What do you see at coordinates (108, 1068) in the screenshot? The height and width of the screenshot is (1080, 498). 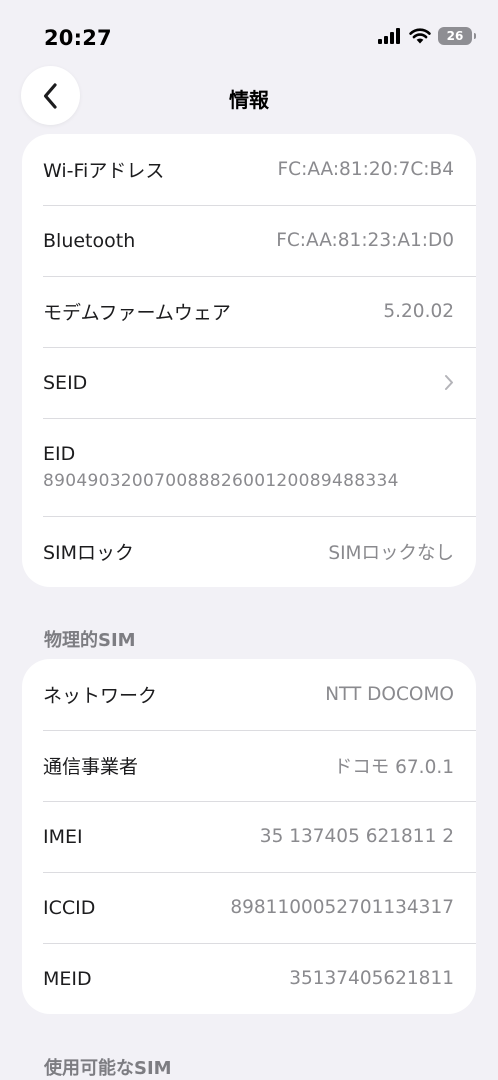 I see `section-header-available-sim: 使用可能なSIM` at bounding box center [108, 1068].